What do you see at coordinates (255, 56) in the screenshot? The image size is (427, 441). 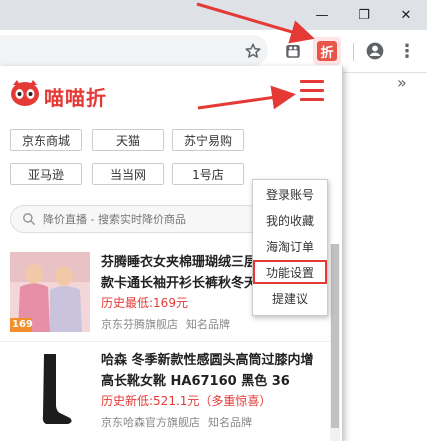 I see `annotation-arrows` at bounding box center [255, 56].